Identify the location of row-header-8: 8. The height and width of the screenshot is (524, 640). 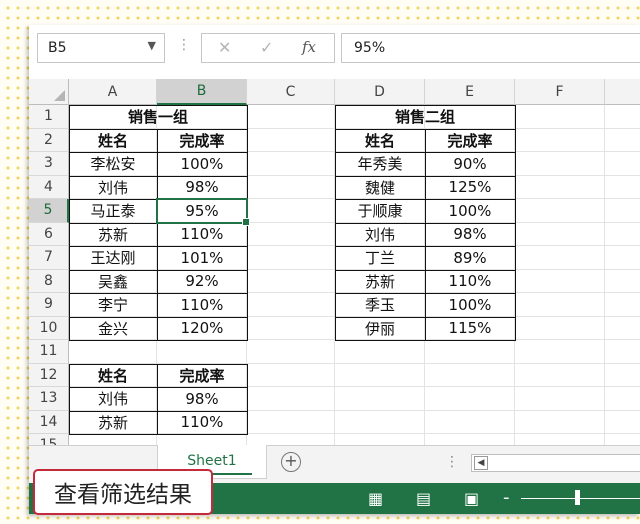
(49, 281).